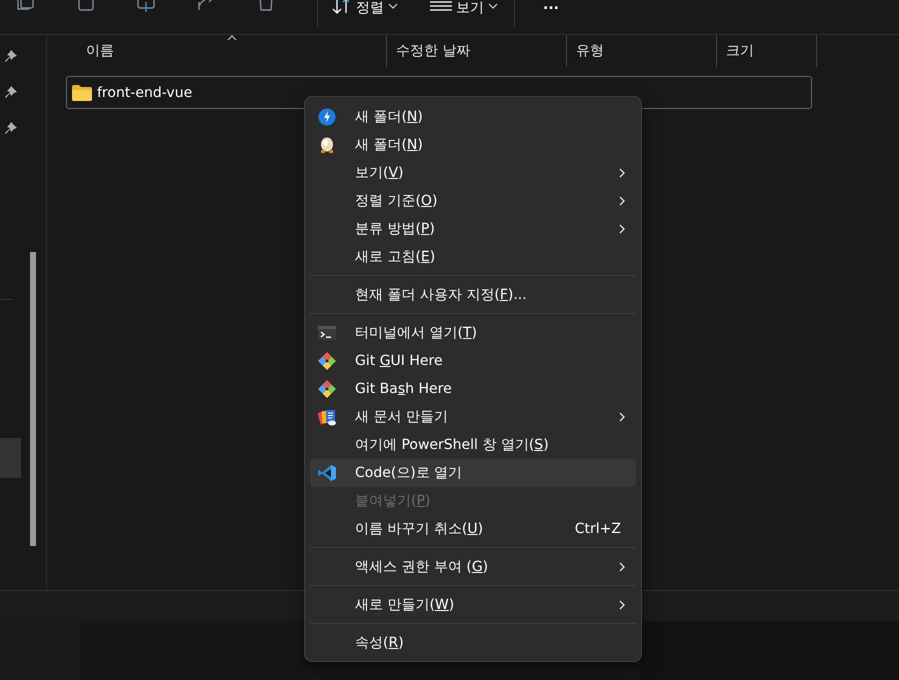  Describe the element at coordinates (82, 92) in the screenshot. I see `folder-icon` at that location.